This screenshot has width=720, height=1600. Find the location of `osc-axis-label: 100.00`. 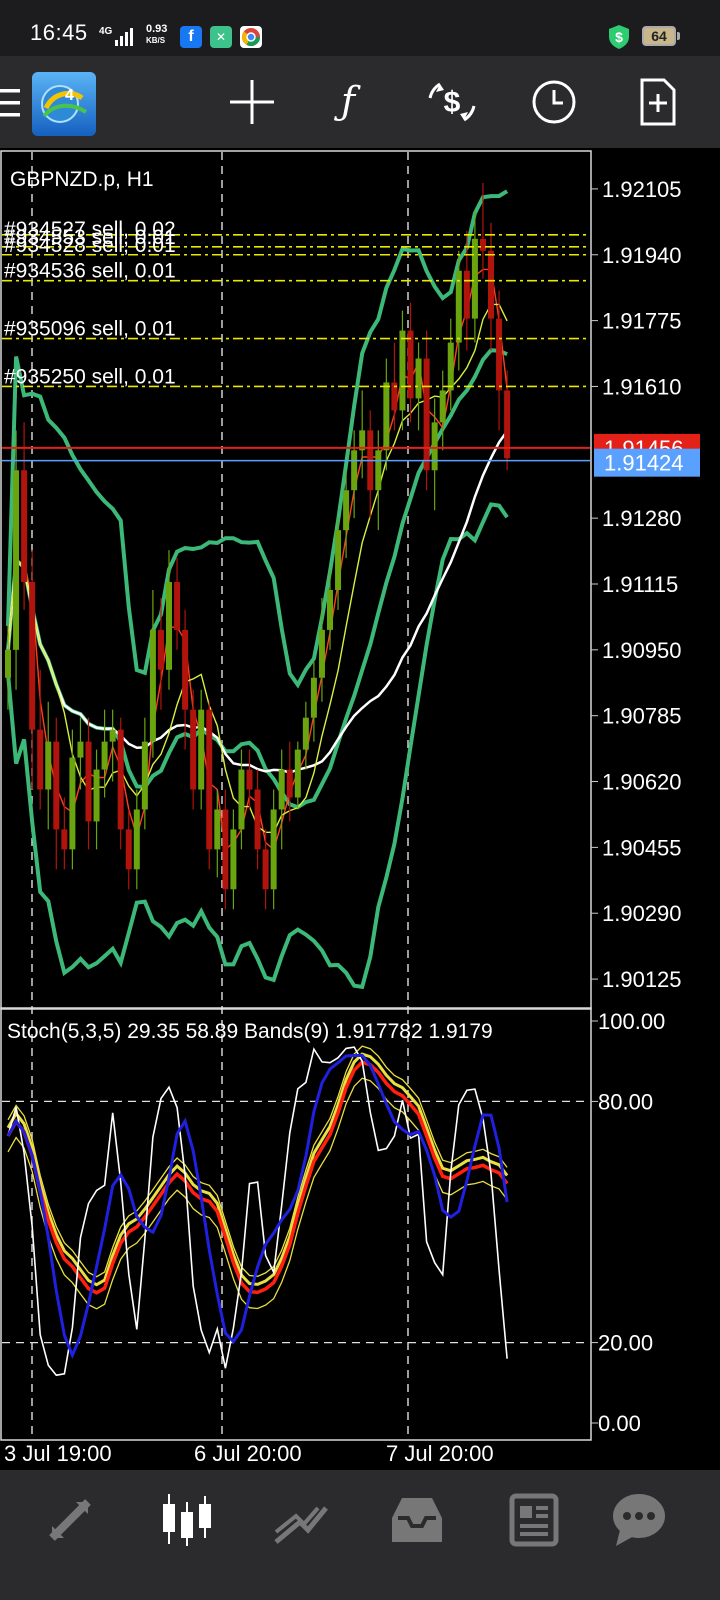

osc-axis-label: 100.00 is located at coordinates (631, 1021).